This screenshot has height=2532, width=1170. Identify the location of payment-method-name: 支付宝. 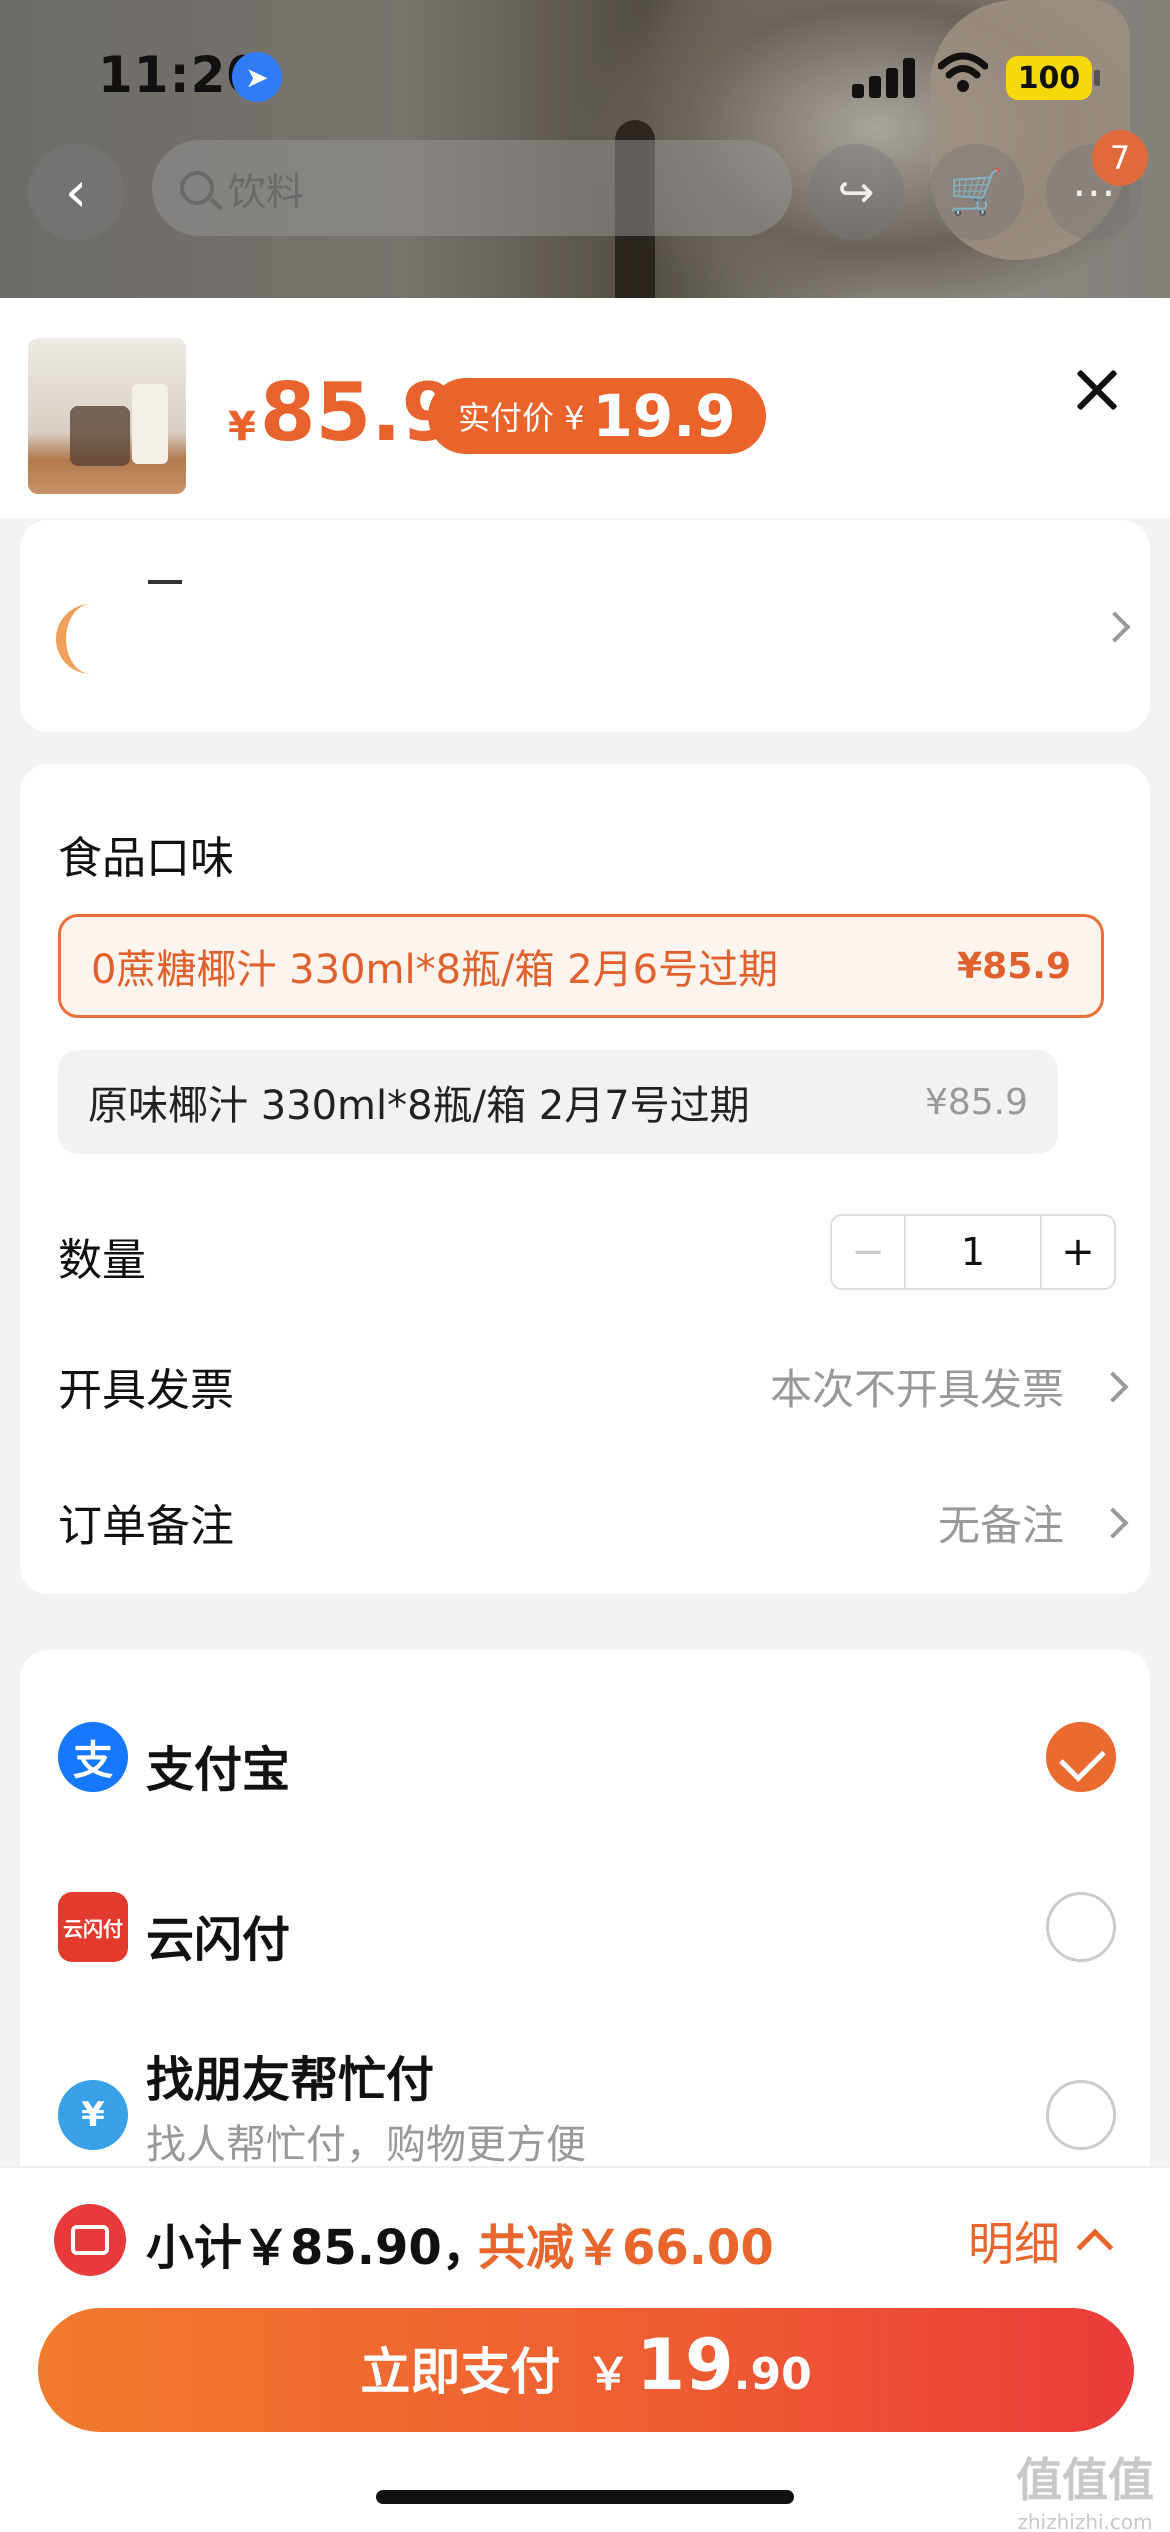
(218, 1770).